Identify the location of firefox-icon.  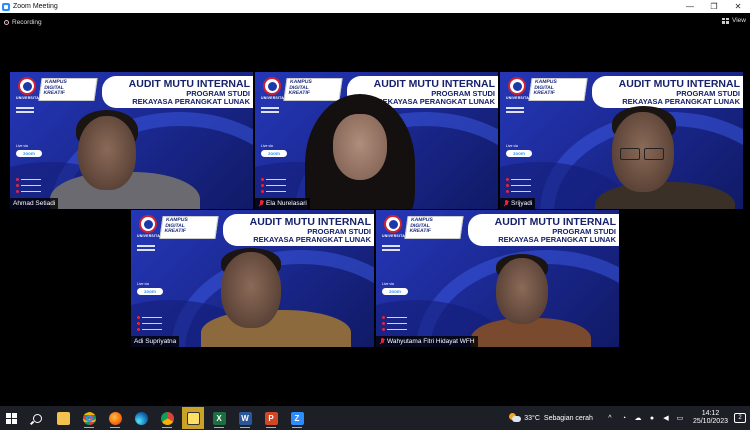
(115, 418).